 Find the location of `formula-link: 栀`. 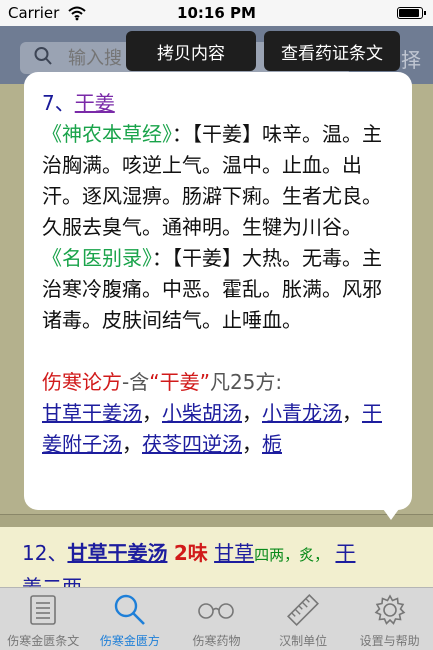

formula-link: 栀 is located at coordinates (272, 444).